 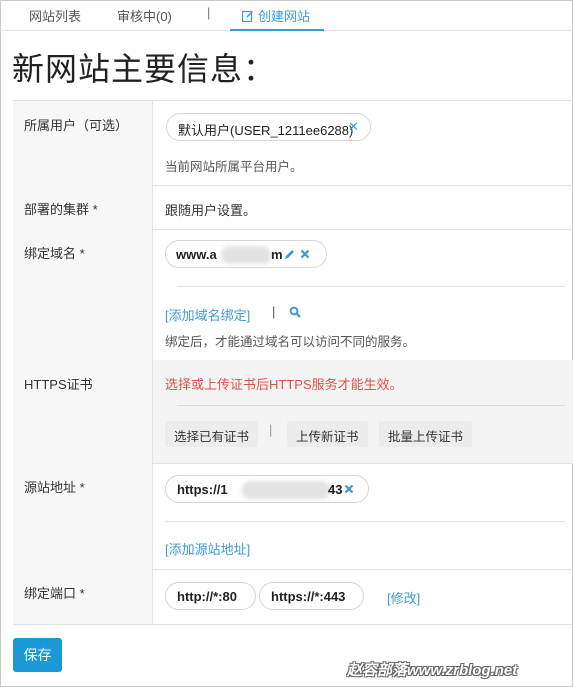 What do you see at coordinates (207, 596) in the screenshot?
I see `http-port-value: http://*:80` at bounding box center [207, 596].